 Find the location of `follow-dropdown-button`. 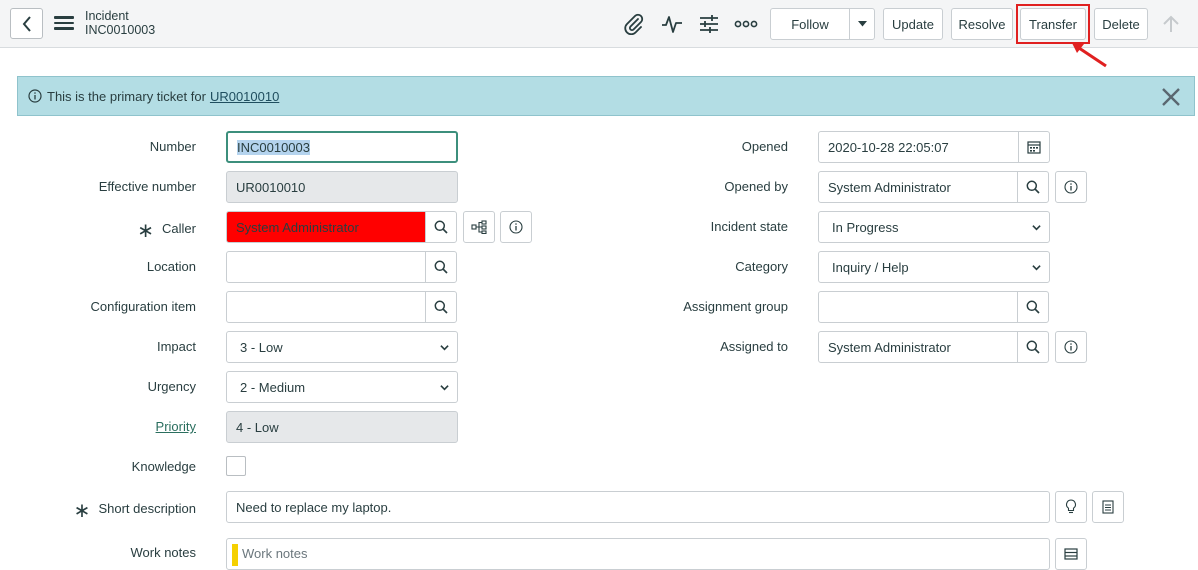

follow-dropdown-button is located at coordinates (862, 24).